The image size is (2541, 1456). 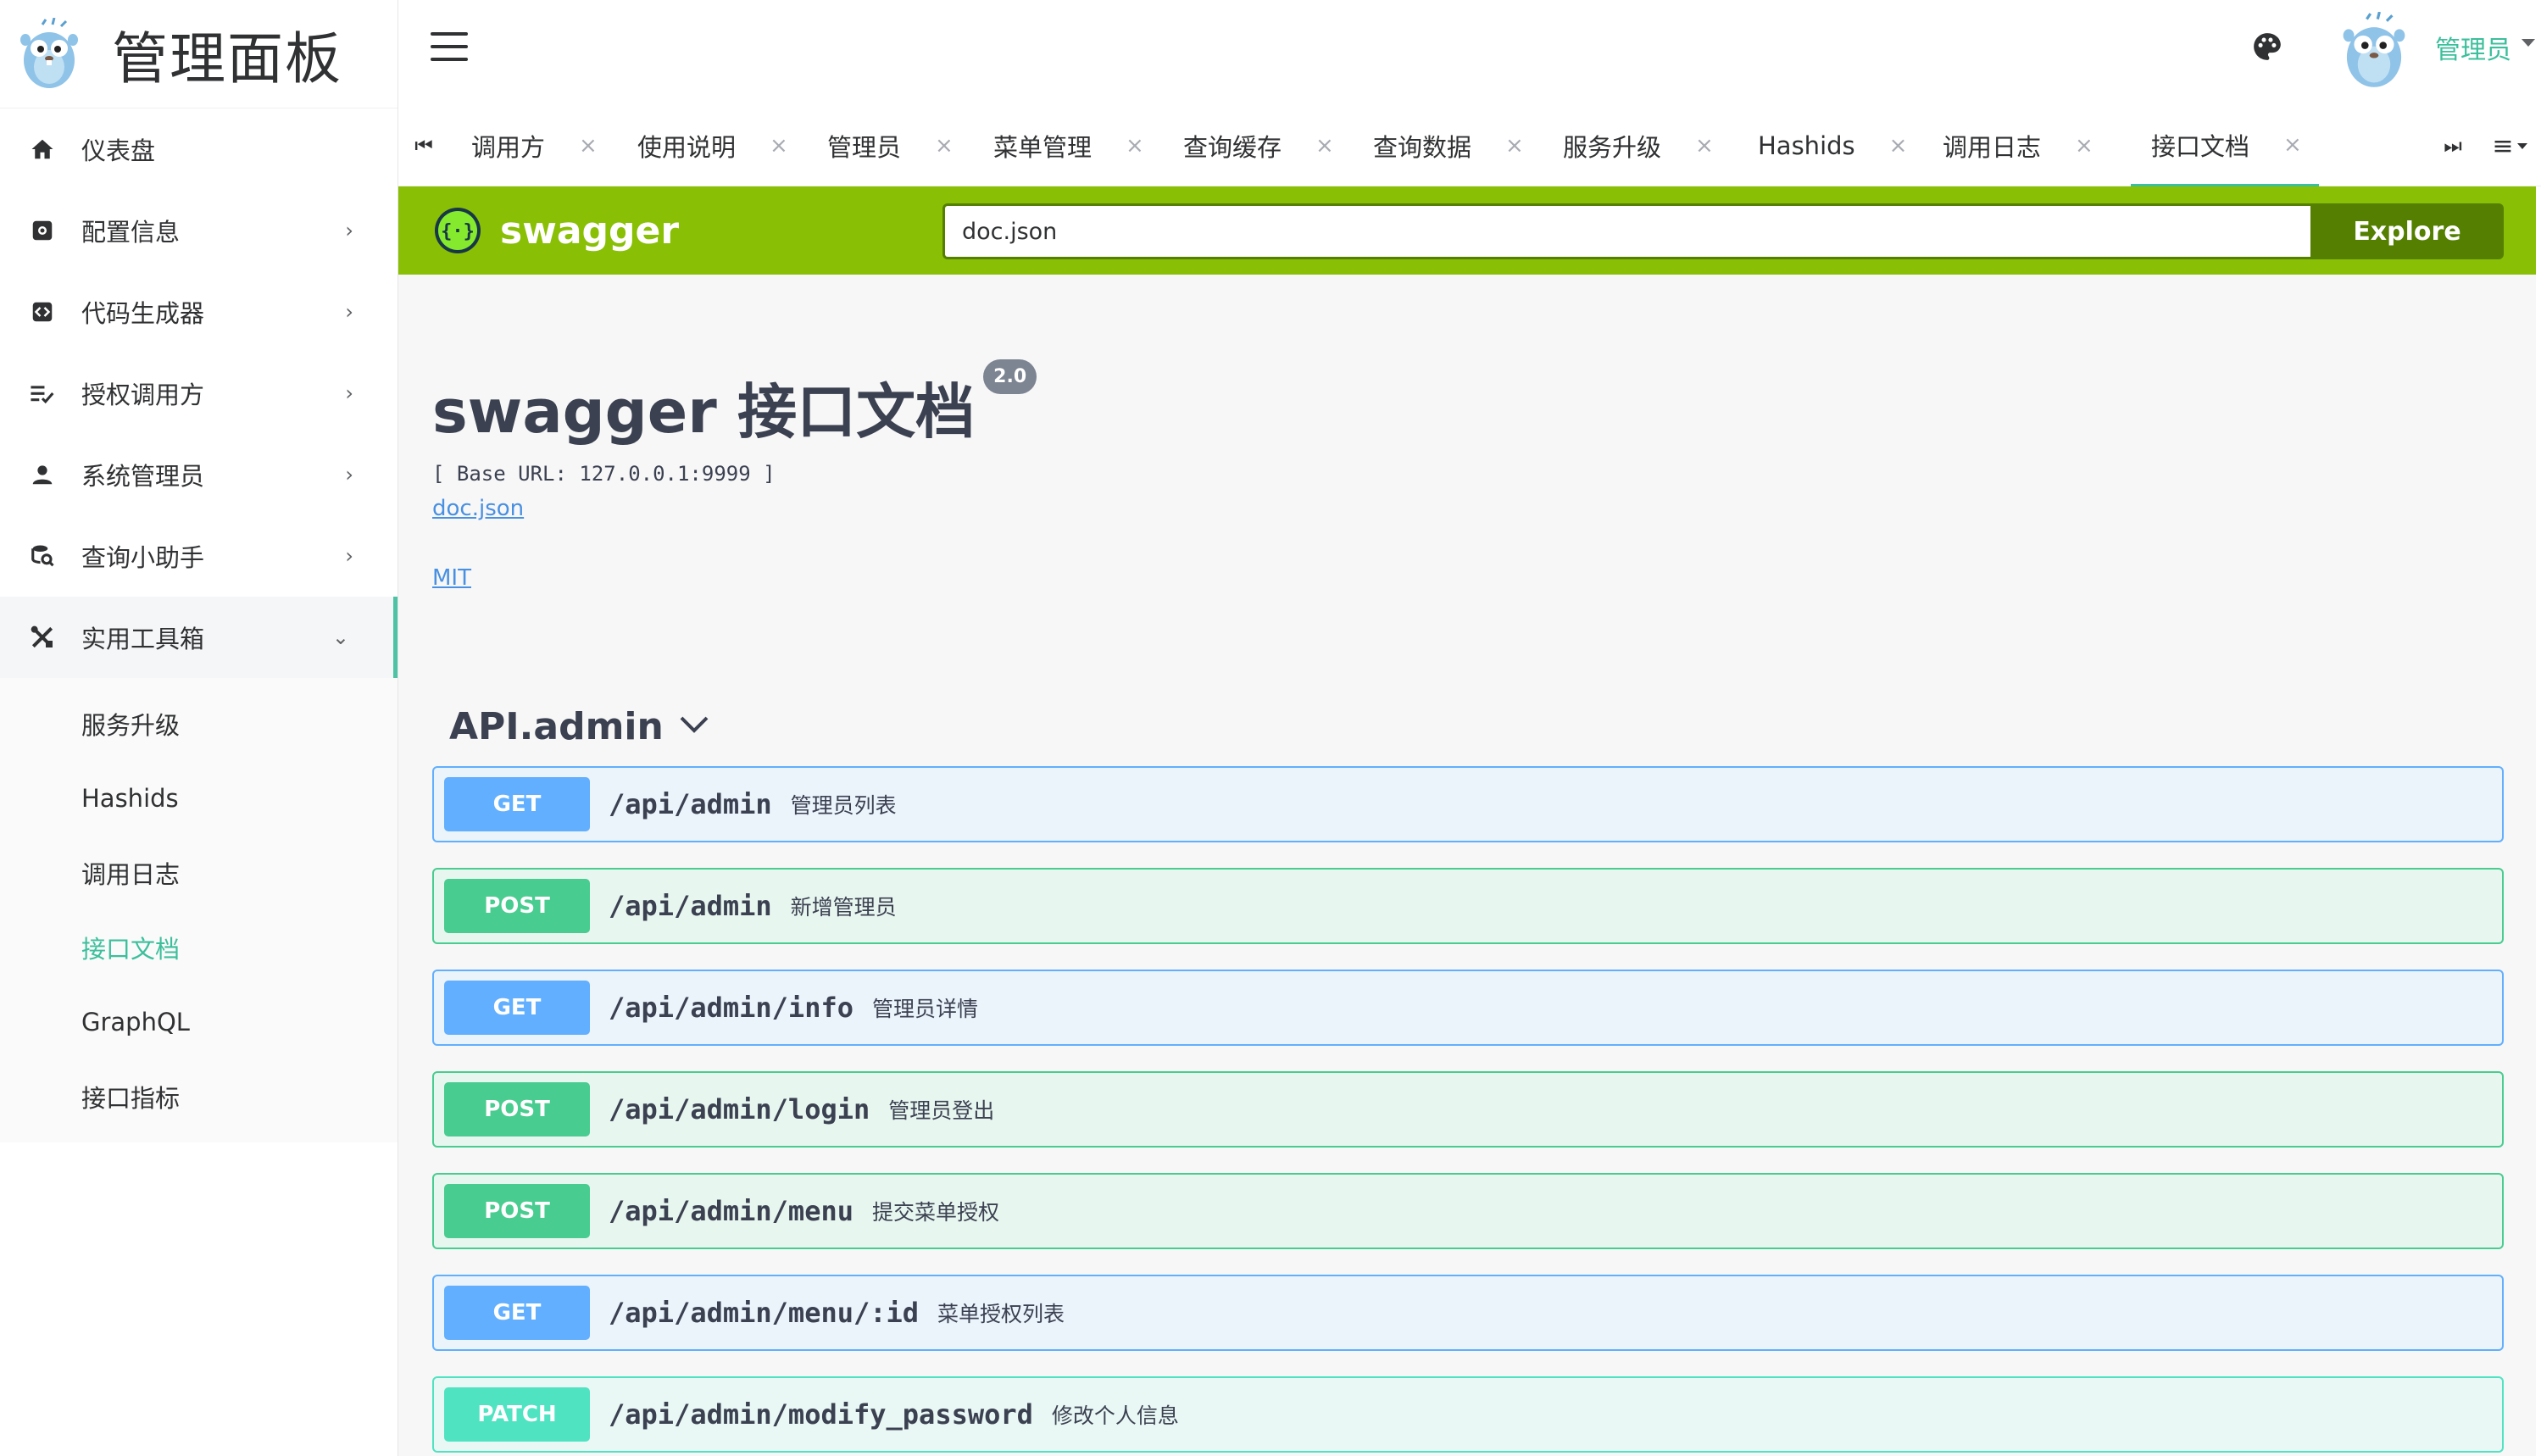 I want to click on operation-row: GET /api/admin/info 管理员详情, so click(x=1468, y=1008).